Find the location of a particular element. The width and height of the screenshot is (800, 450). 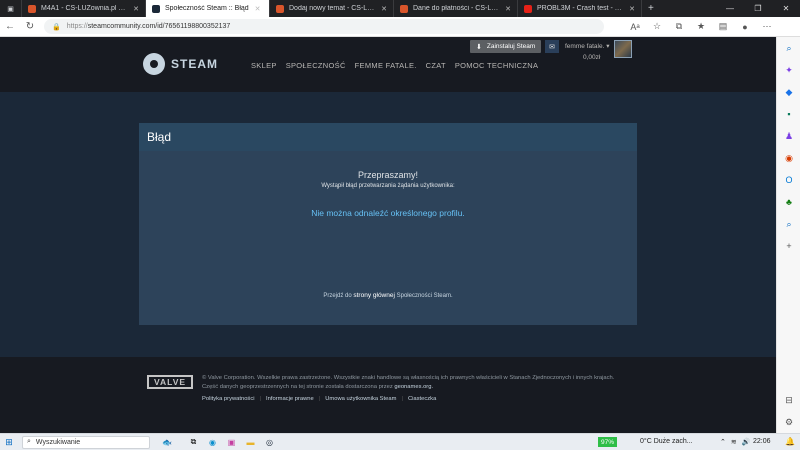

browser-tab: Społeczność Steam :: Błąd ✕ is located at coordinates (208, 8).